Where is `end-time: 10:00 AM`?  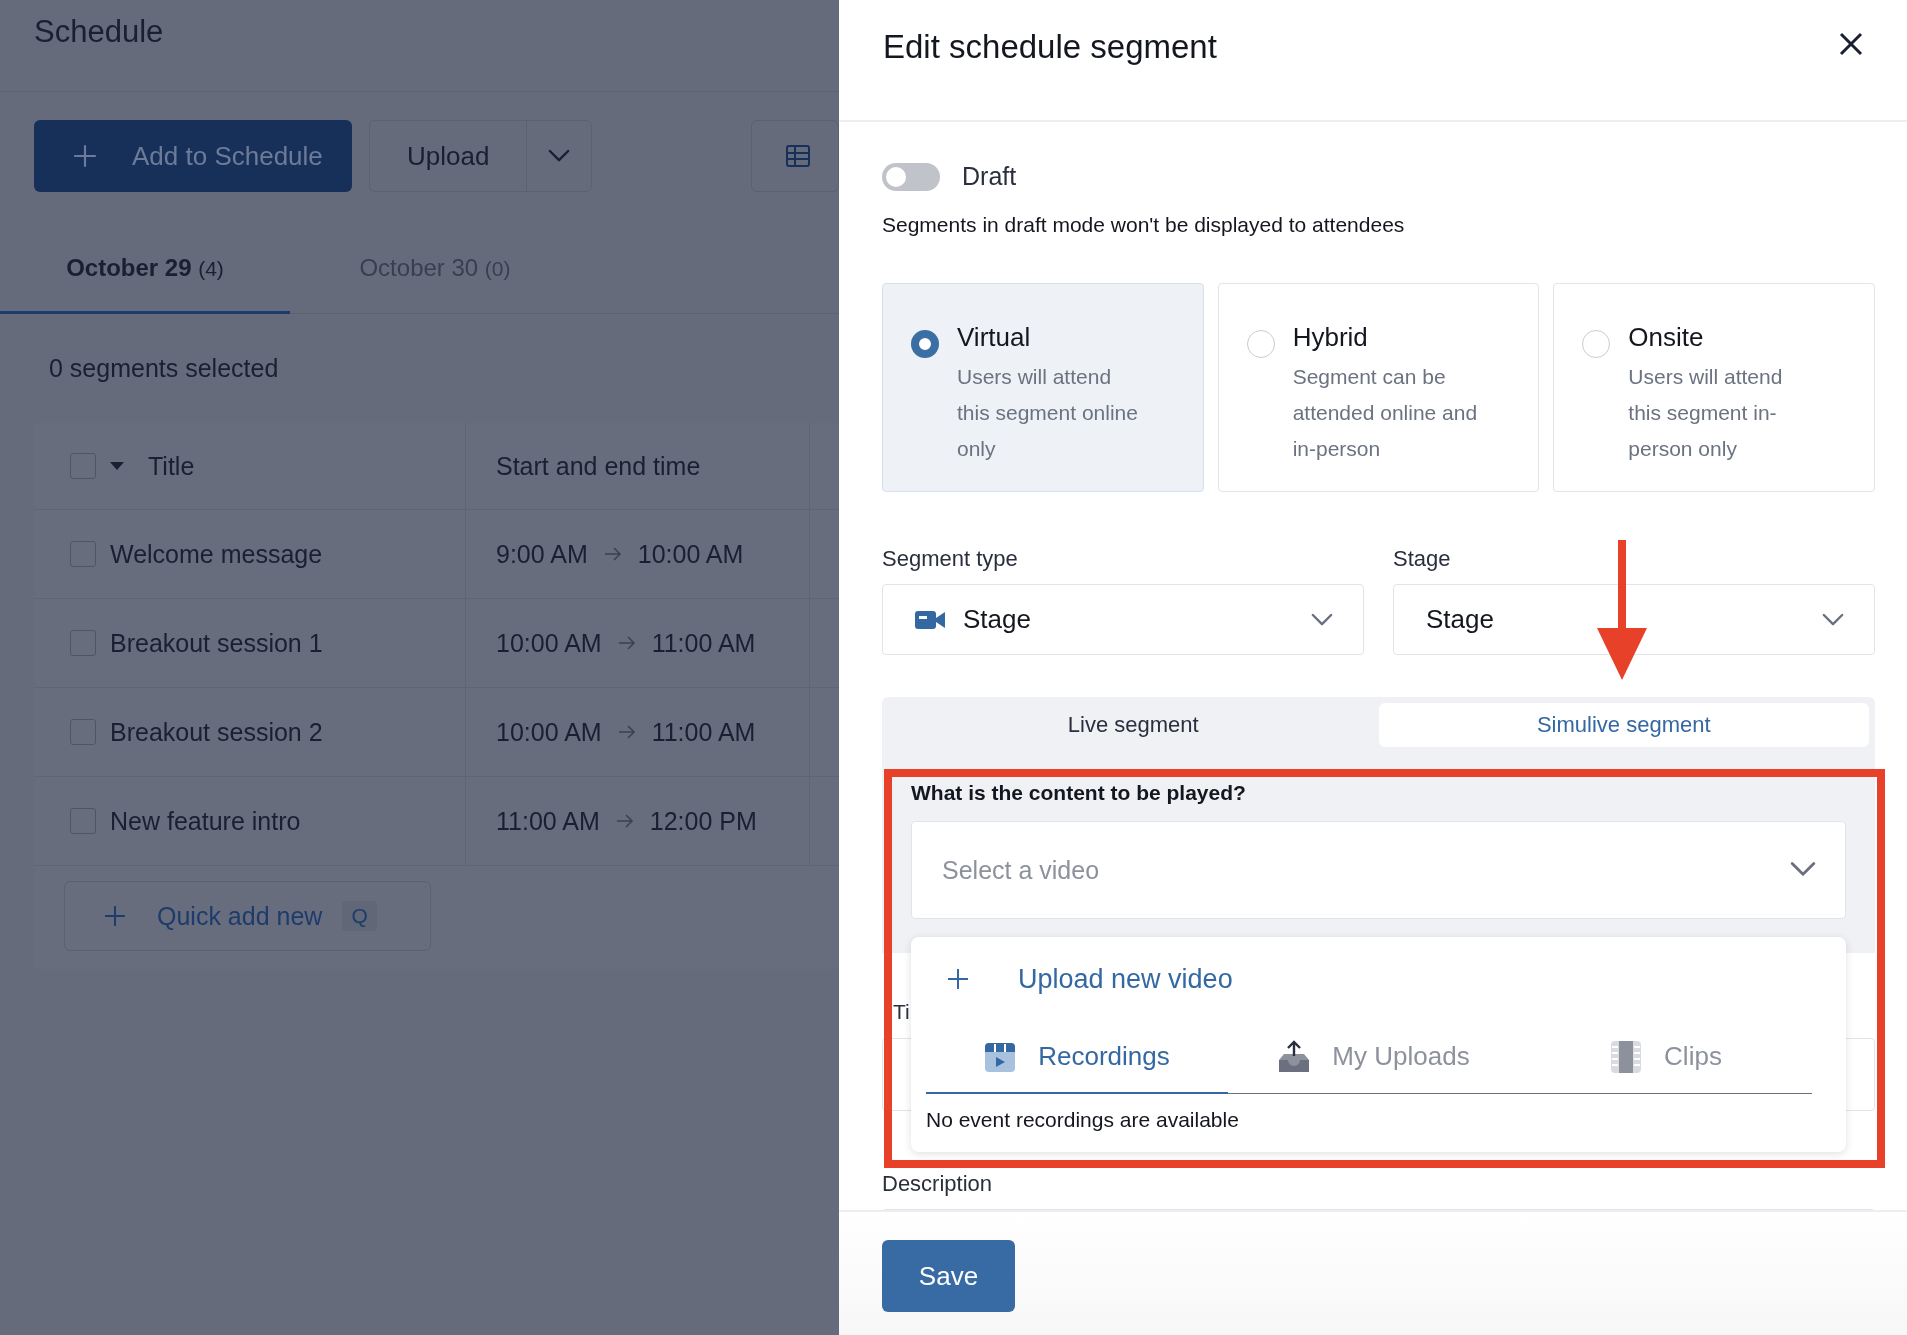
end-time: 10:00 AM is located at coordinates (690, 554).